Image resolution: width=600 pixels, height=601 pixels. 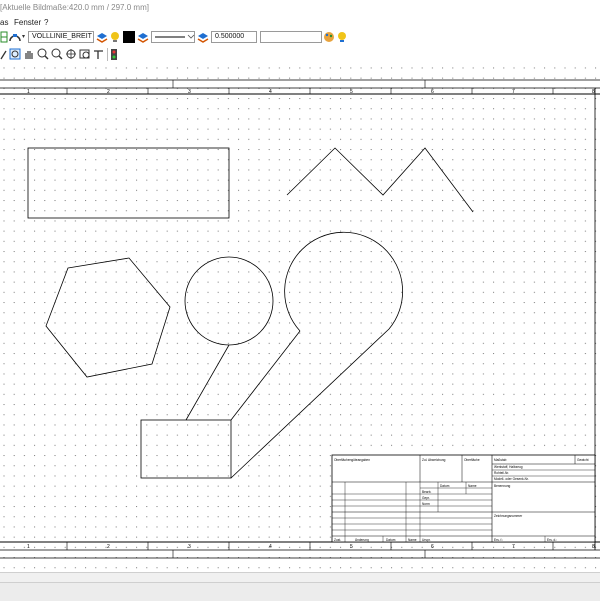 What do you see at coordinates (300, 591) in the screenshot?
I see `status-bar` at bounding box center [300, 591].